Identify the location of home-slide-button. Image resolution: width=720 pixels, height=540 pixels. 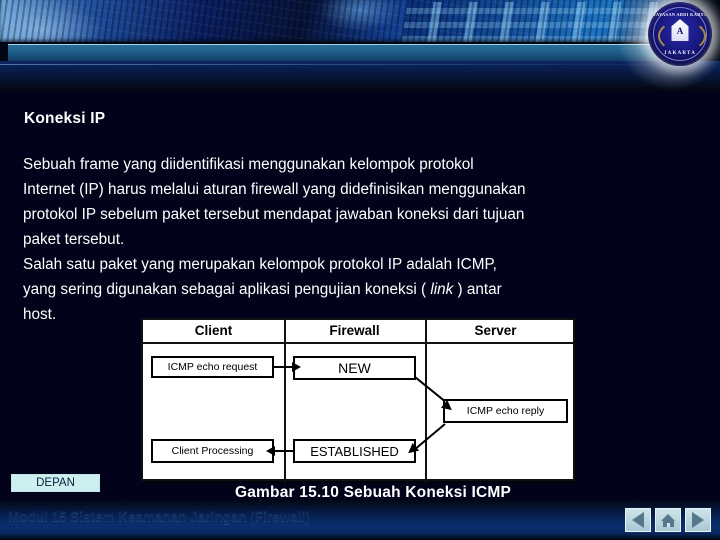
(668, 520).